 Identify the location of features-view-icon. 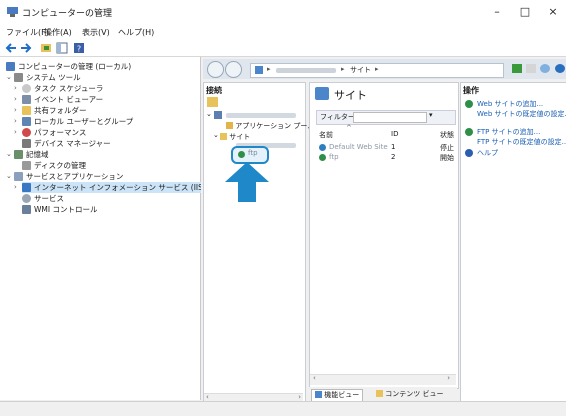
(318, 394).